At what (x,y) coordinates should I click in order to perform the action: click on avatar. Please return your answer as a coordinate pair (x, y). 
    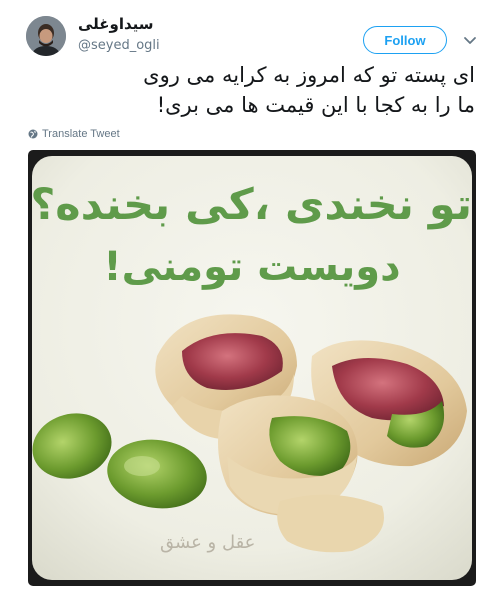
    Looking at the image, I should click on (46, 36).